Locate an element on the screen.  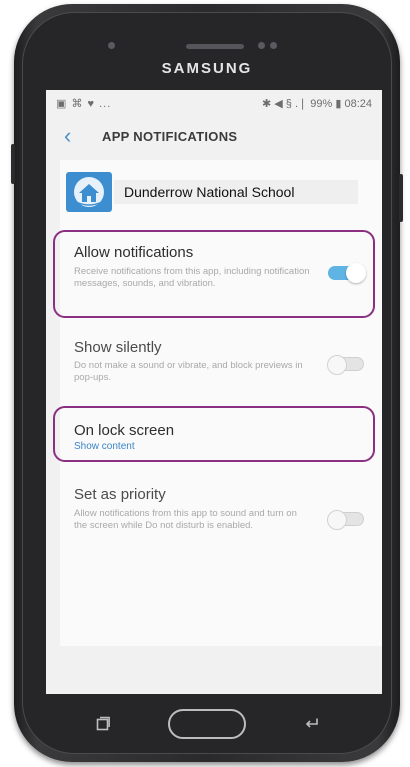
status-right-text: ✱ ◀ § .❘ 99% ▮ 08:24 is located at coordinates (317, 104).